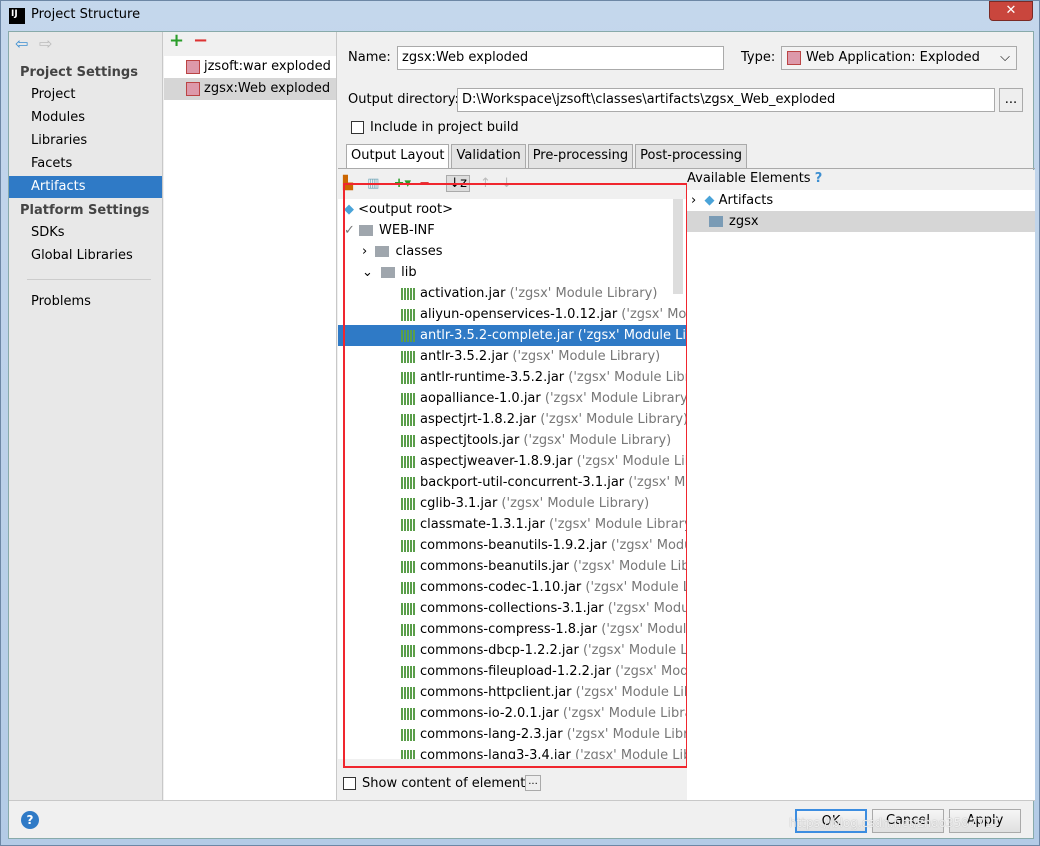 The height and width of the screenshot is (846, 1040). I want to click on available-item-zgsx: zgsx, so click(861, 221).